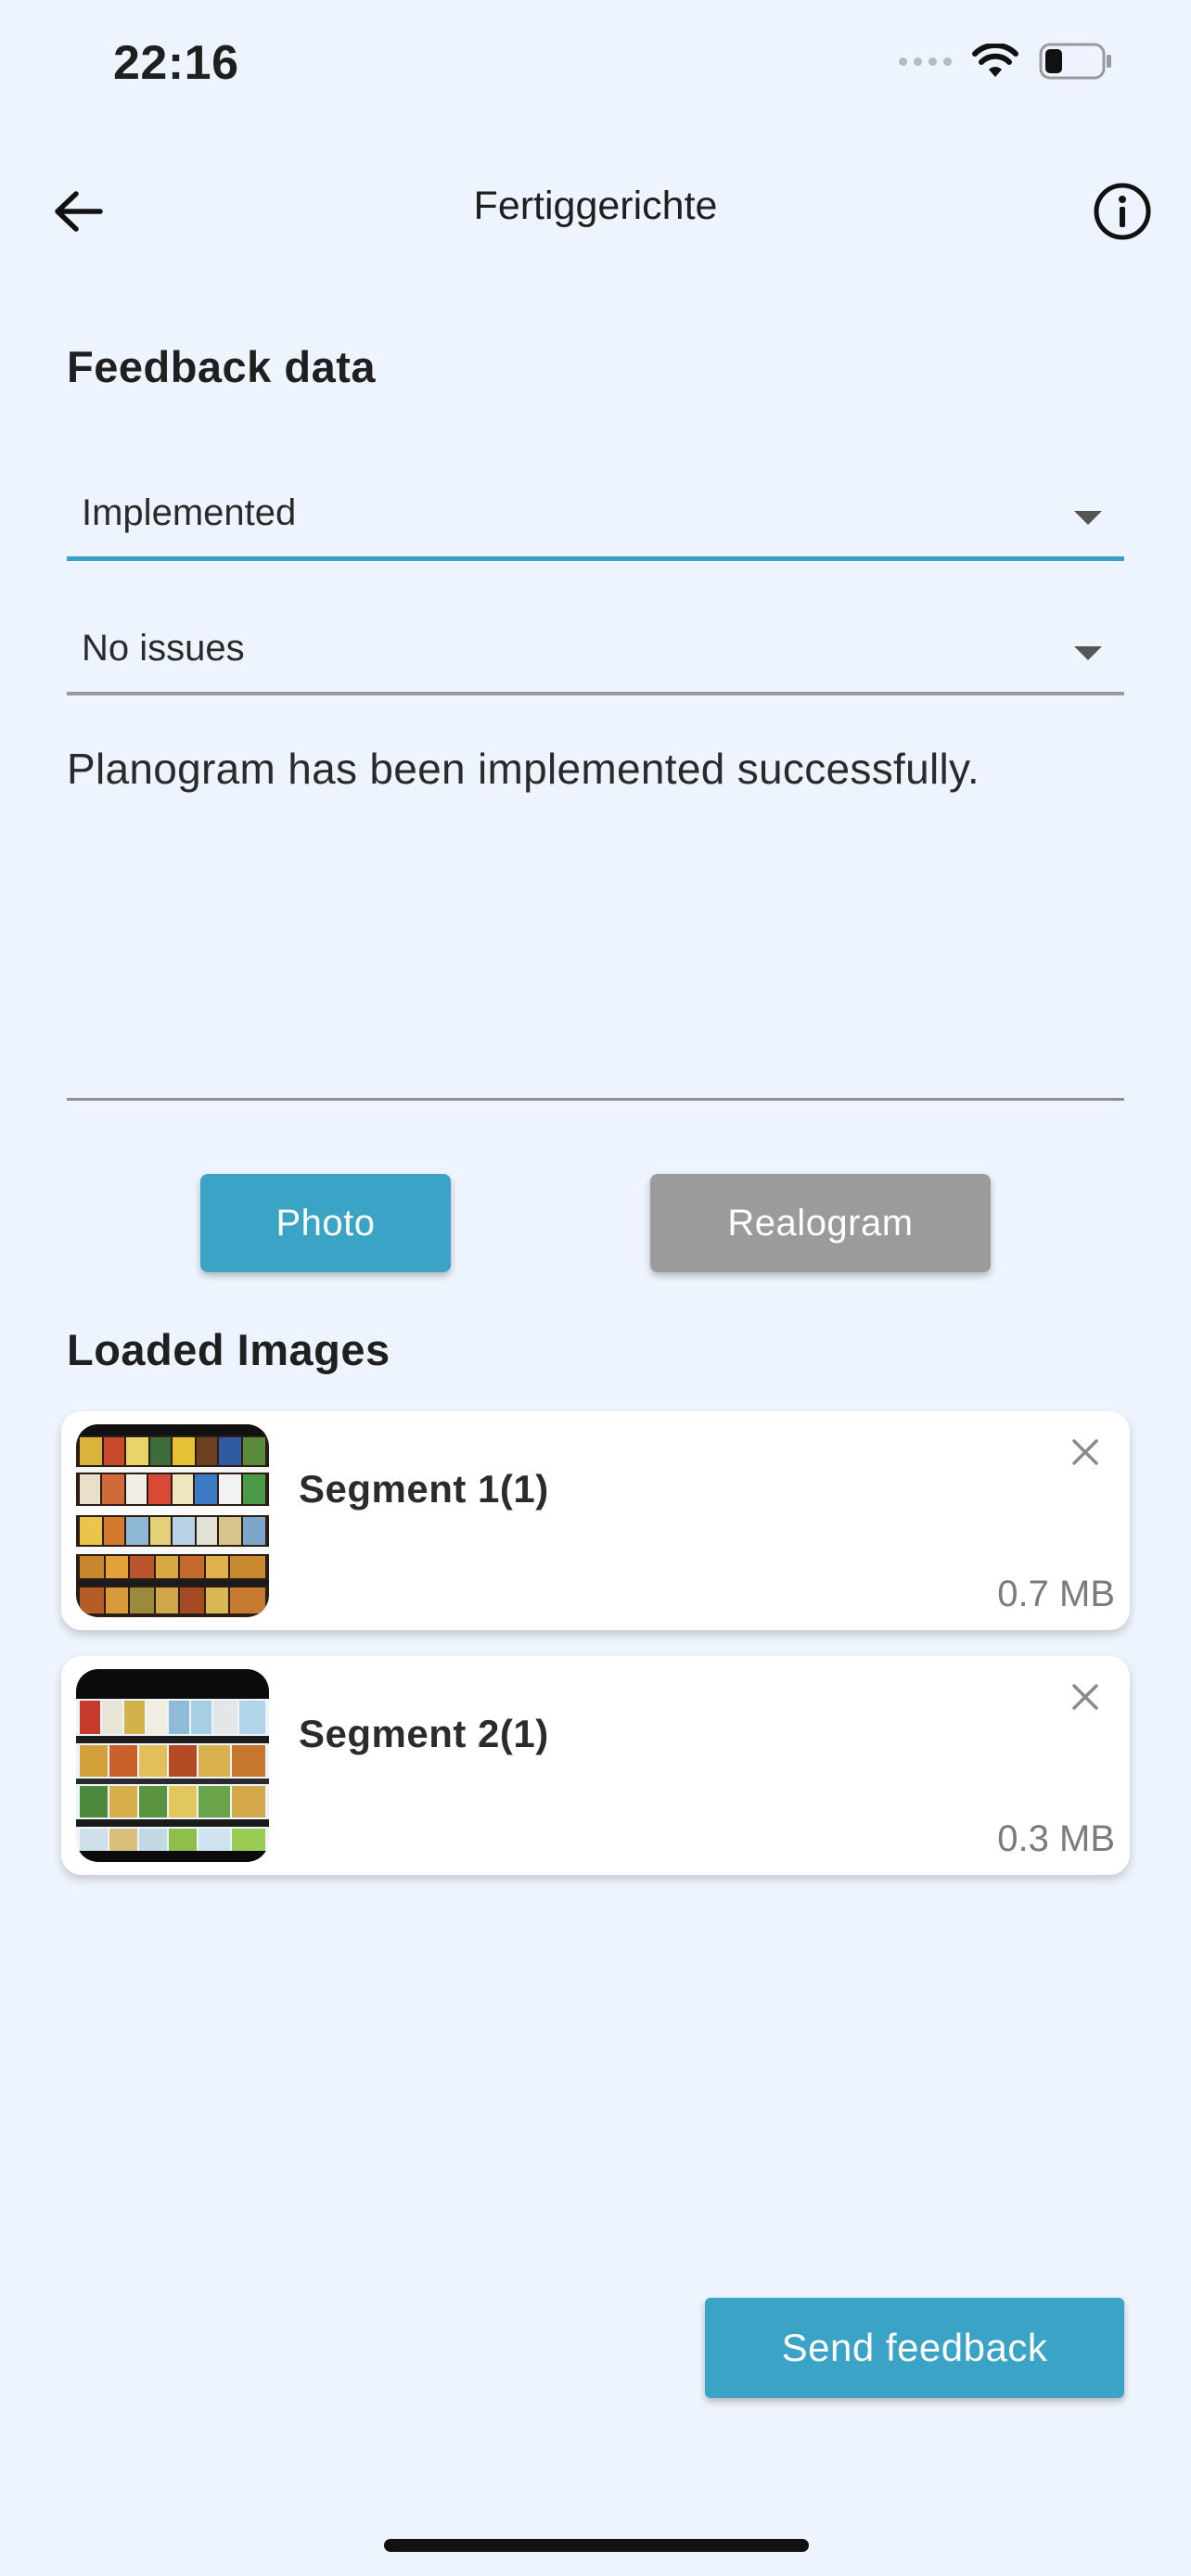 Image resolution: width=1191 pixels, height=2576 pixels. I want to click on status-select-value: Implemented, so click(190, 512).